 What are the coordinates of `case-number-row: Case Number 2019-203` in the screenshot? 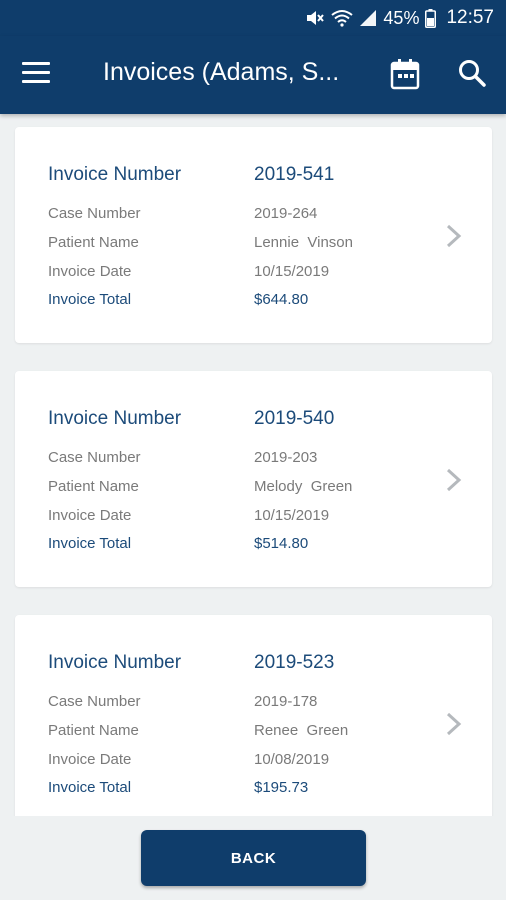 It's located at (248, 457).